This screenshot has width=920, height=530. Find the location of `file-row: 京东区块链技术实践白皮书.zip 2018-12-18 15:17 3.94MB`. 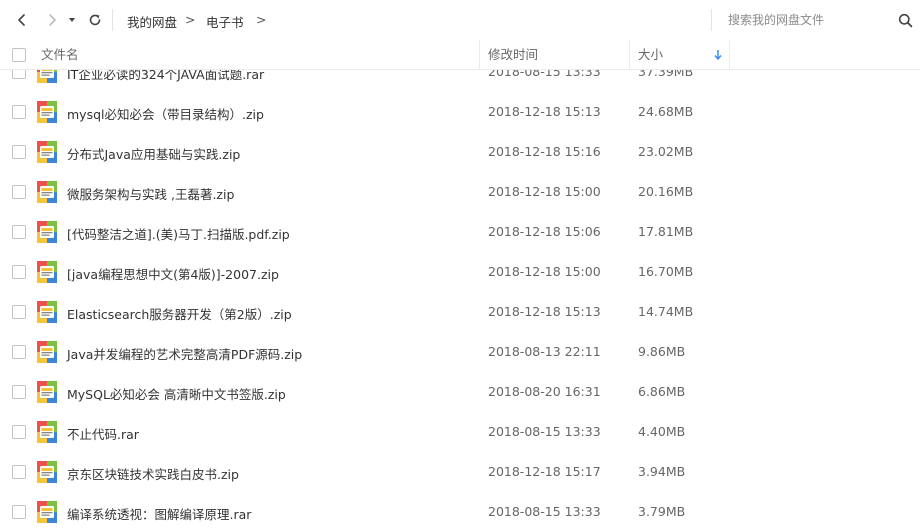

file-row: 京东区块链技术实践白皮书.zip 2018-12-18 15:17 3.94MB is located at coordinates (460, 472).